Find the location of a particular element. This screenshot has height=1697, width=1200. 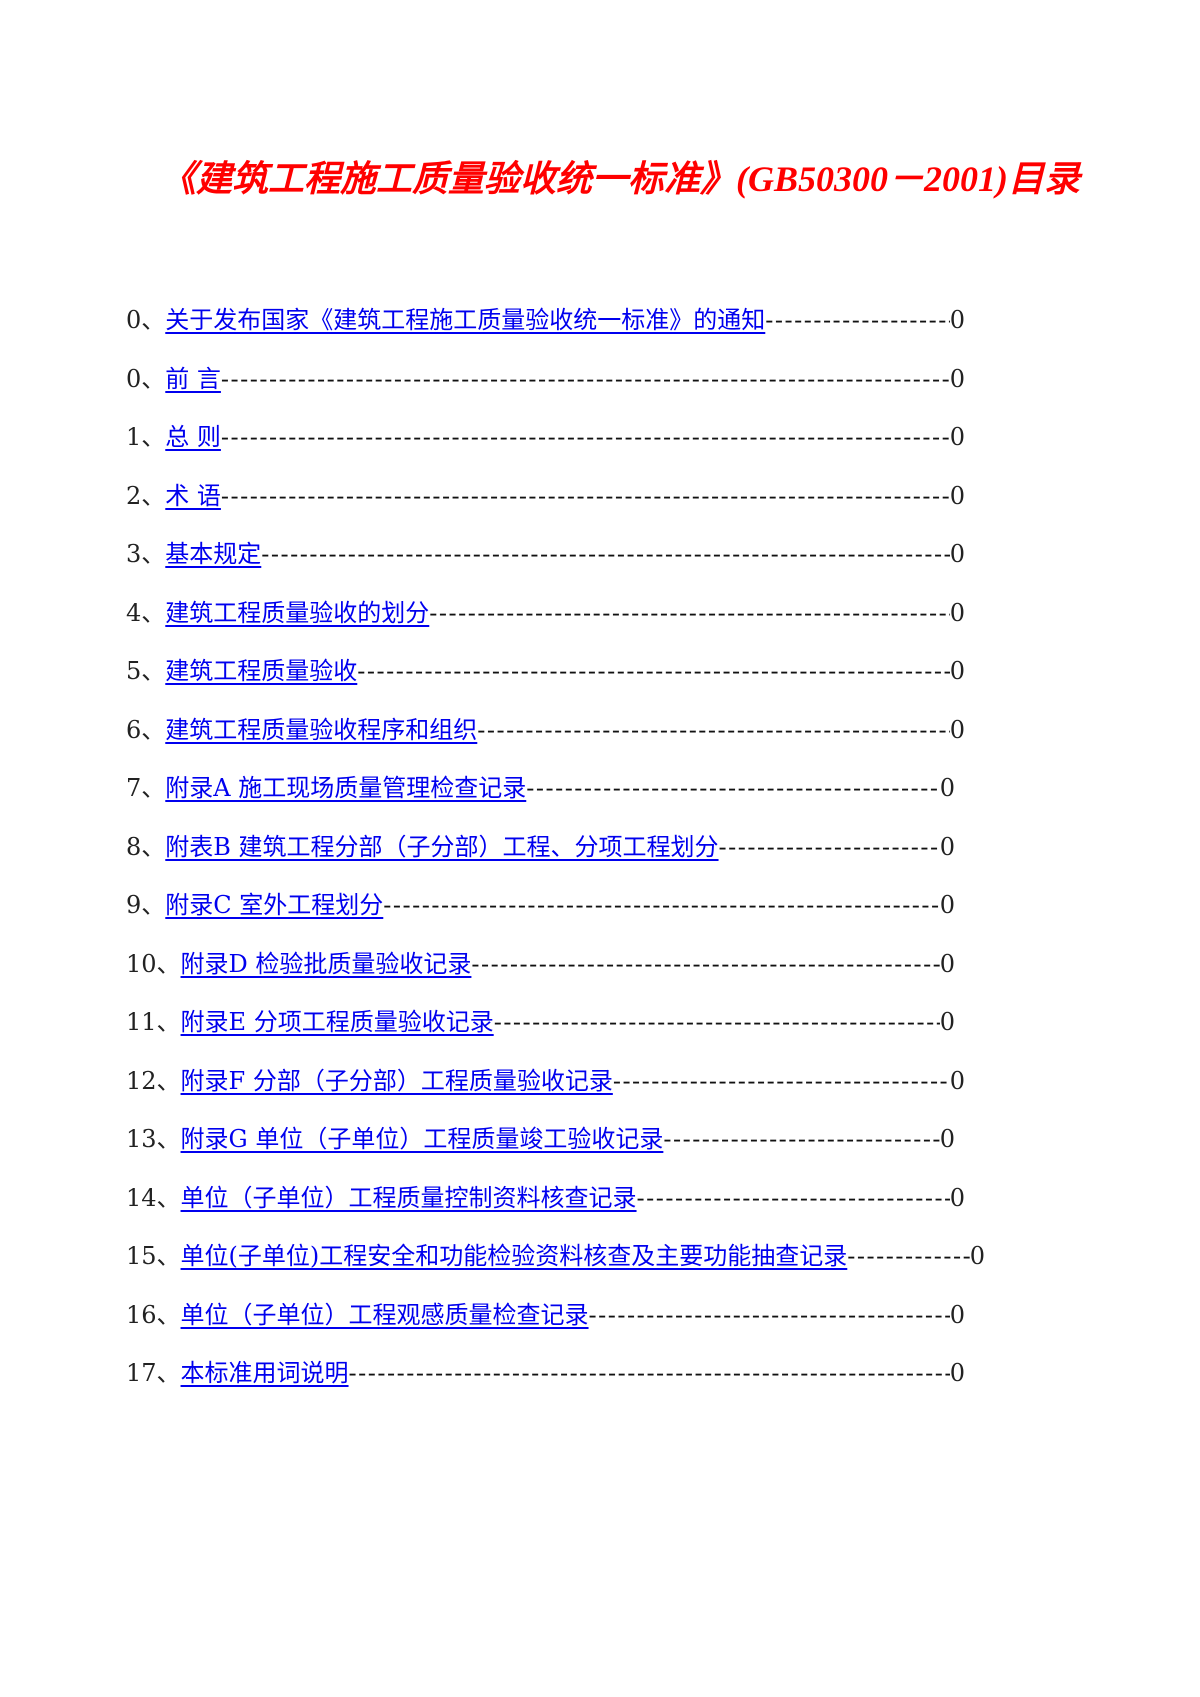

toc-entry-link: 单位（子单位）工程质量控制资料核查记录 is located at coordinates (409, 1195).